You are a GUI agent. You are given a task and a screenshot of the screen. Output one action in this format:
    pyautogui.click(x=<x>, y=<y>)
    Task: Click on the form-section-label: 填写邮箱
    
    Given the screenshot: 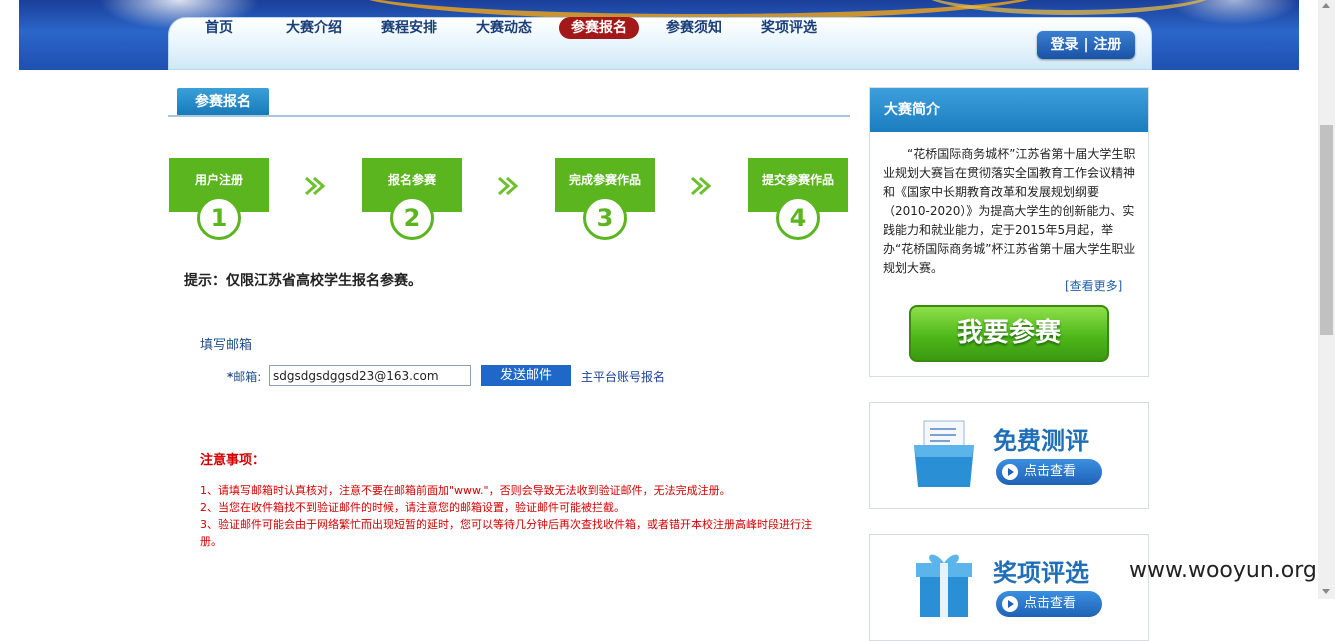 What is the action you would take?
    pyautogui.click(x=226, y=345)
    